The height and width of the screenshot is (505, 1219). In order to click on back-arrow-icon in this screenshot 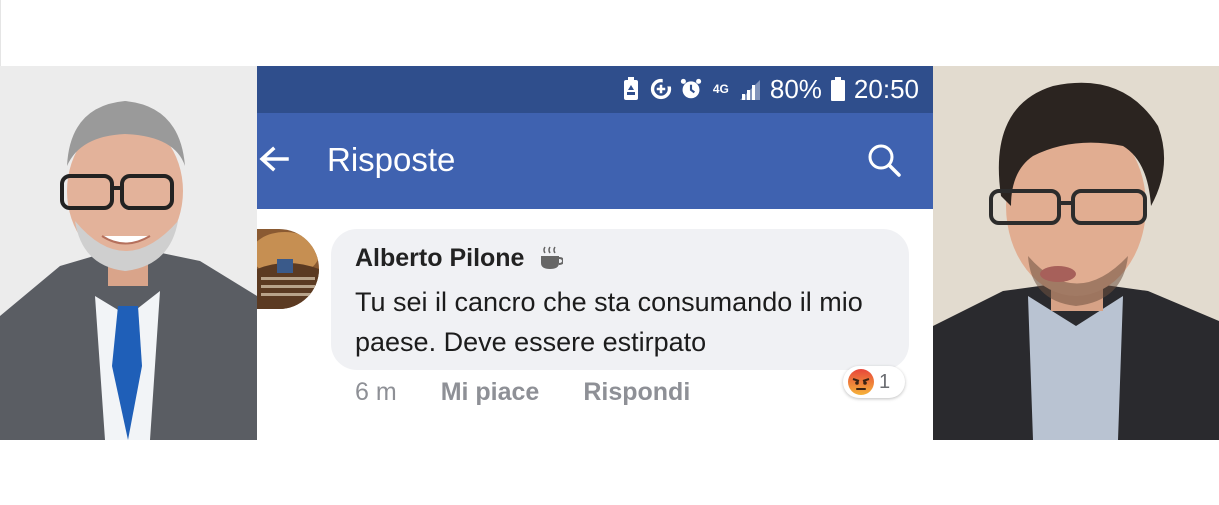, I will do `click(273, 159)`.